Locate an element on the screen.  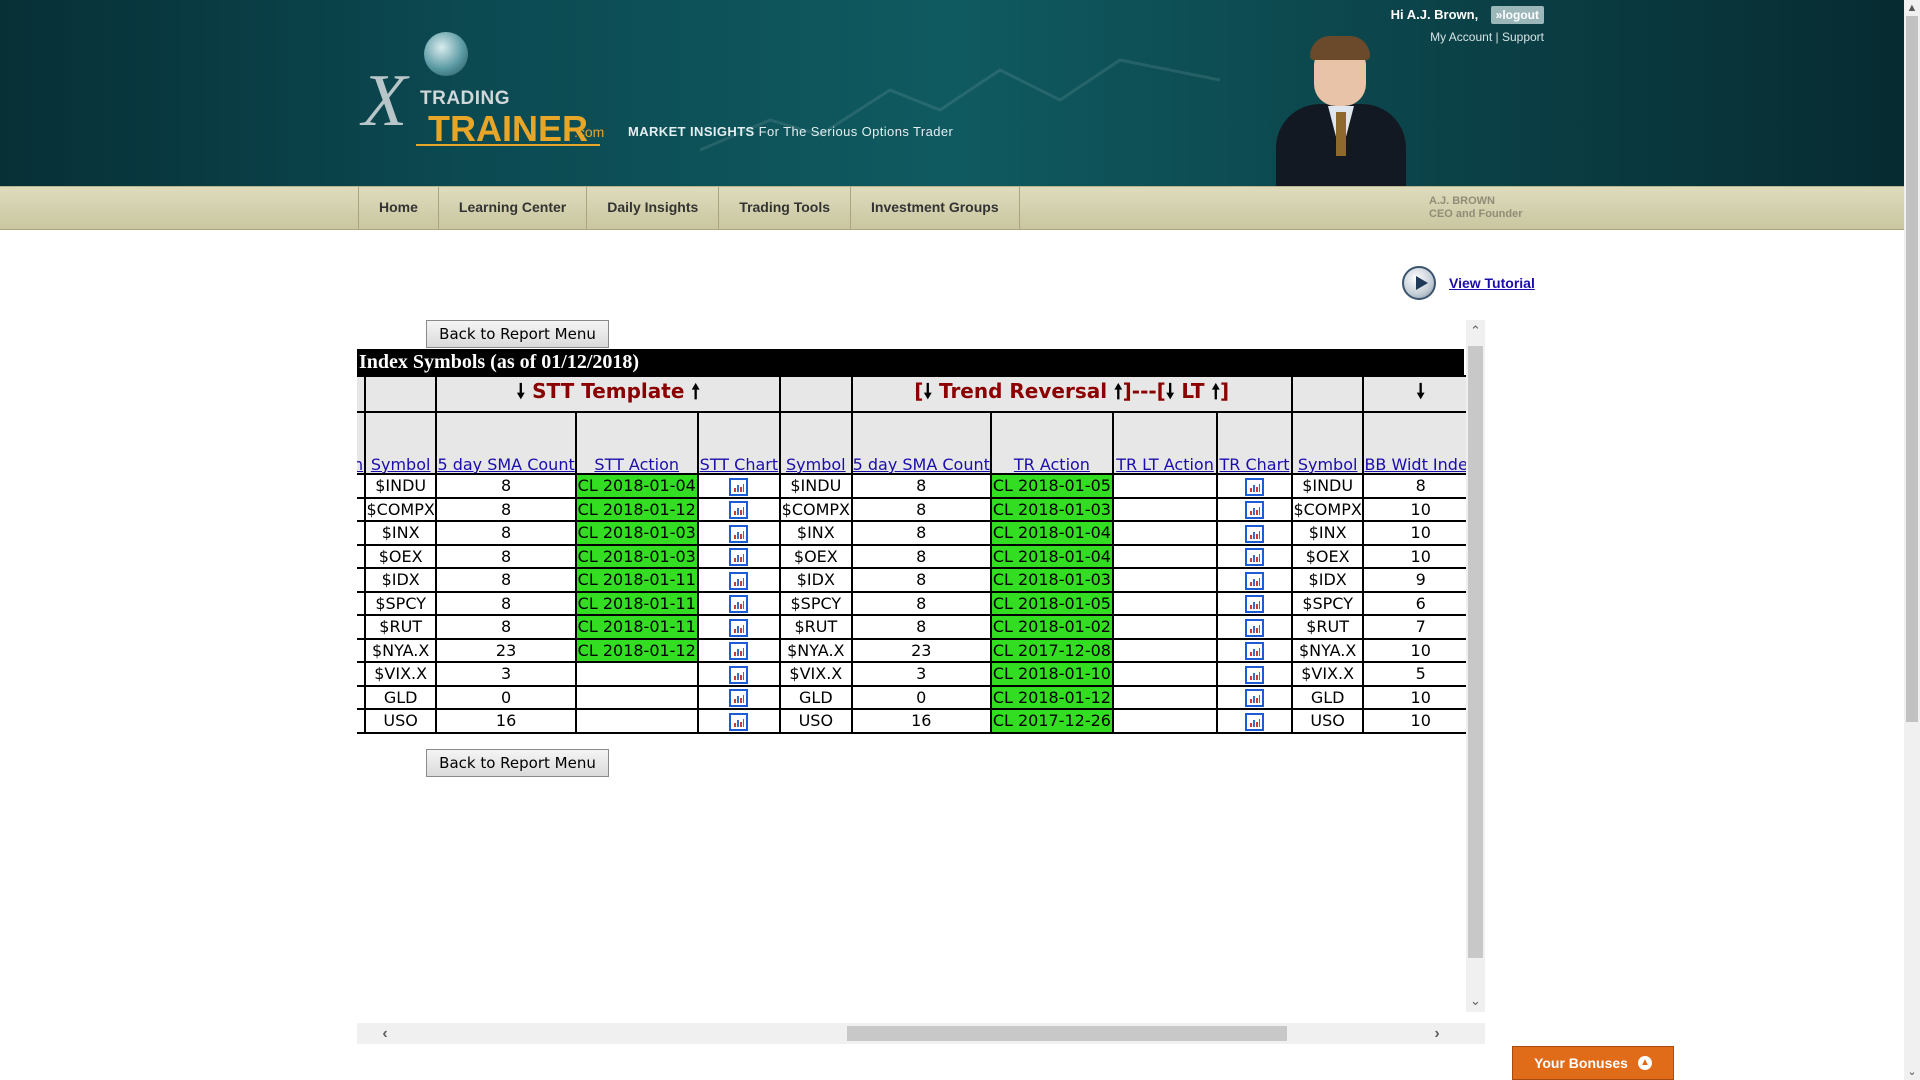
sort-bb-width-link: BB Widt Index is located at coordinates (1420, 463).